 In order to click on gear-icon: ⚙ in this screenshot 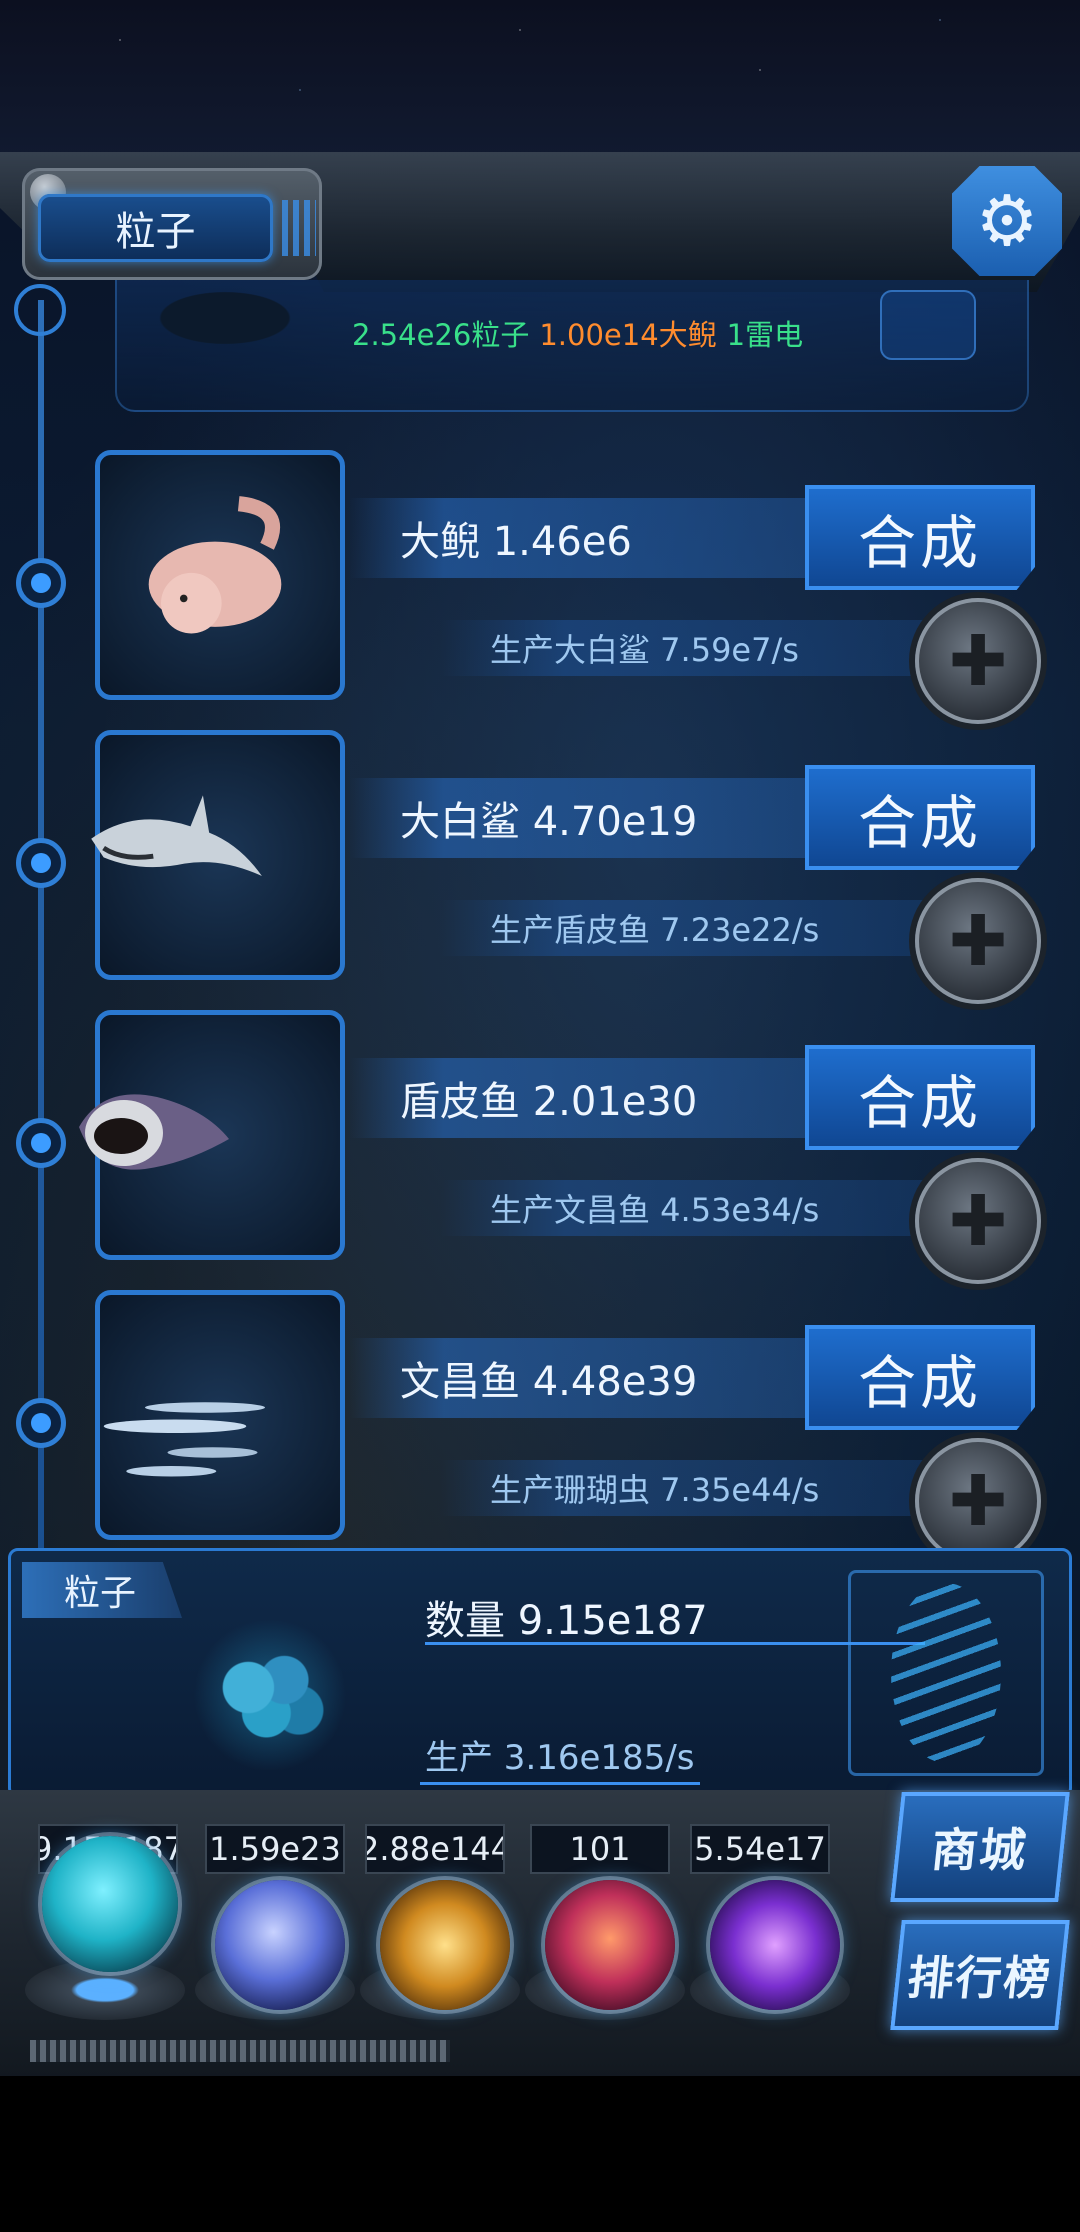, I will do `click(1007, 221)`.